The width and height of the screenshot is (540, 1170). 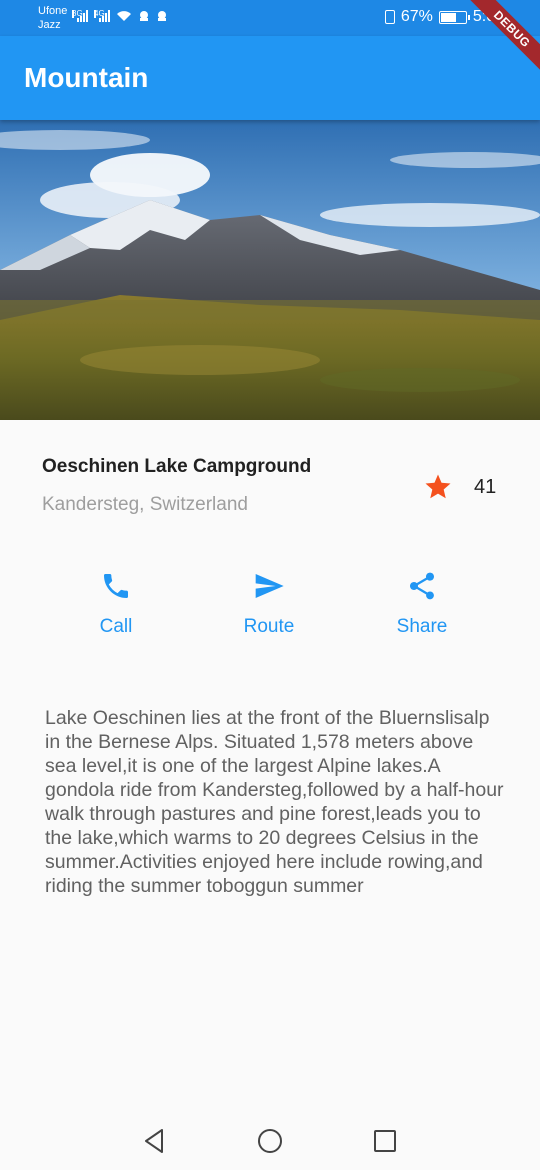 I want to click on star-icon, so click(x=438, y=487).